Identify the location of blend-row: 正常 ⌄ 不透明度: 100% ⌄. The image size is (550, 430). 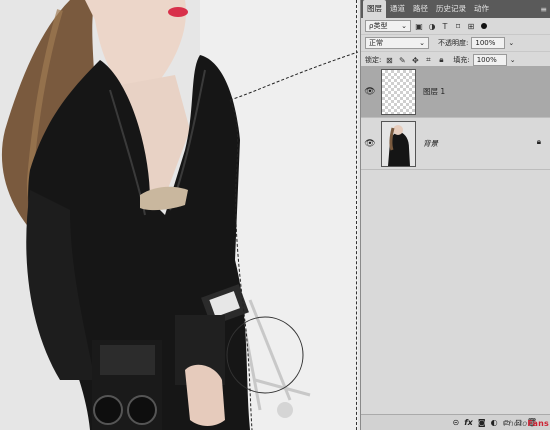
(455, 43).